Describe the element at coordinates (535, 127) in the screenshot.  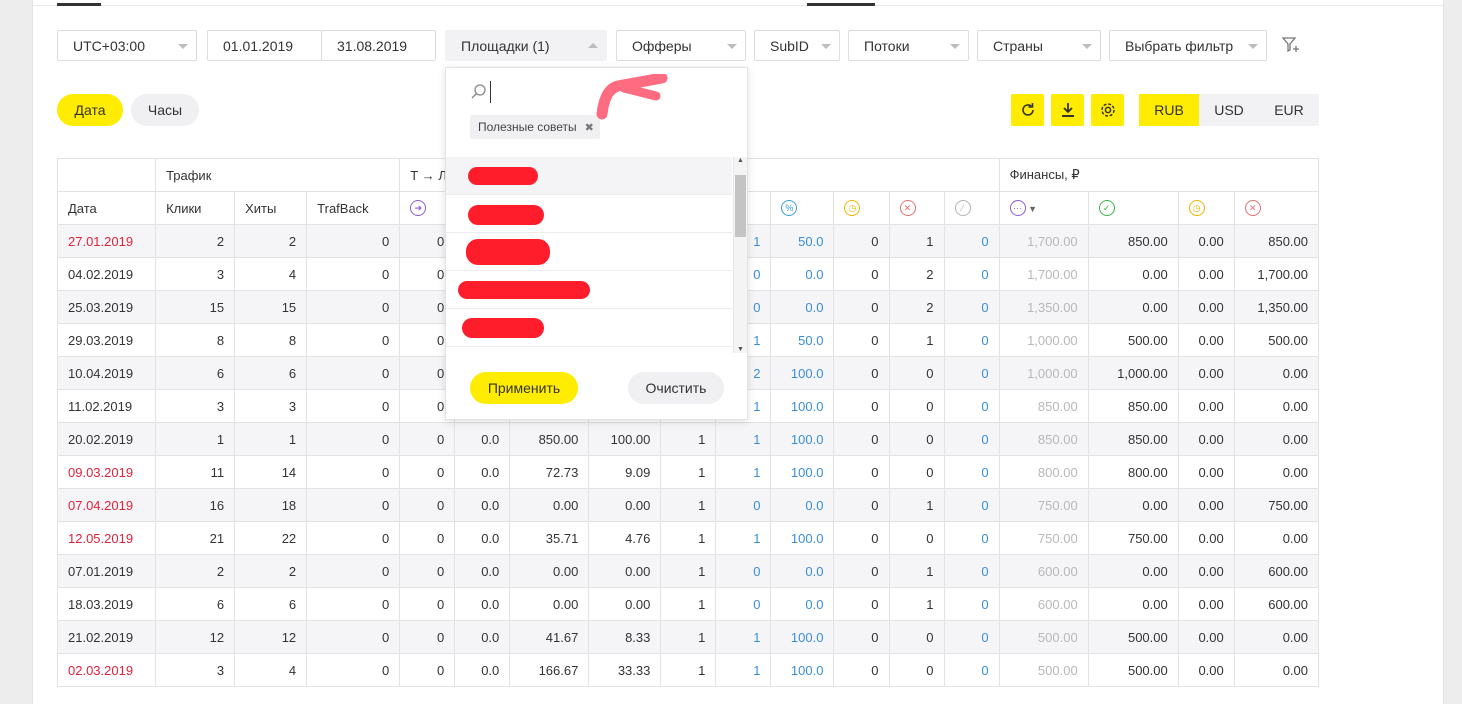
I see `selected-tag: Полезные советы ✖` at that location.